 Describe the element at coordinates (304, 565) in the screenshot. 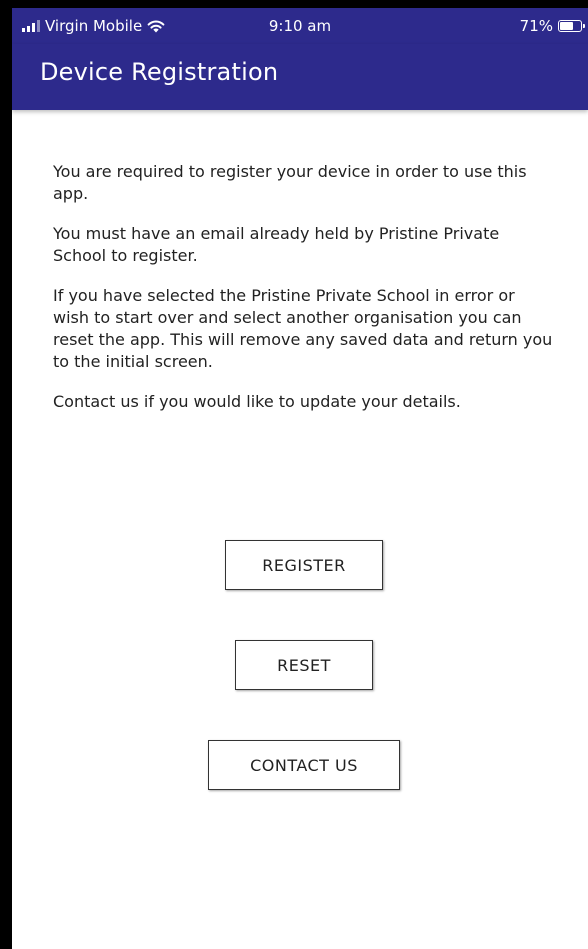

I see `register-button: REGISTER` at that location.